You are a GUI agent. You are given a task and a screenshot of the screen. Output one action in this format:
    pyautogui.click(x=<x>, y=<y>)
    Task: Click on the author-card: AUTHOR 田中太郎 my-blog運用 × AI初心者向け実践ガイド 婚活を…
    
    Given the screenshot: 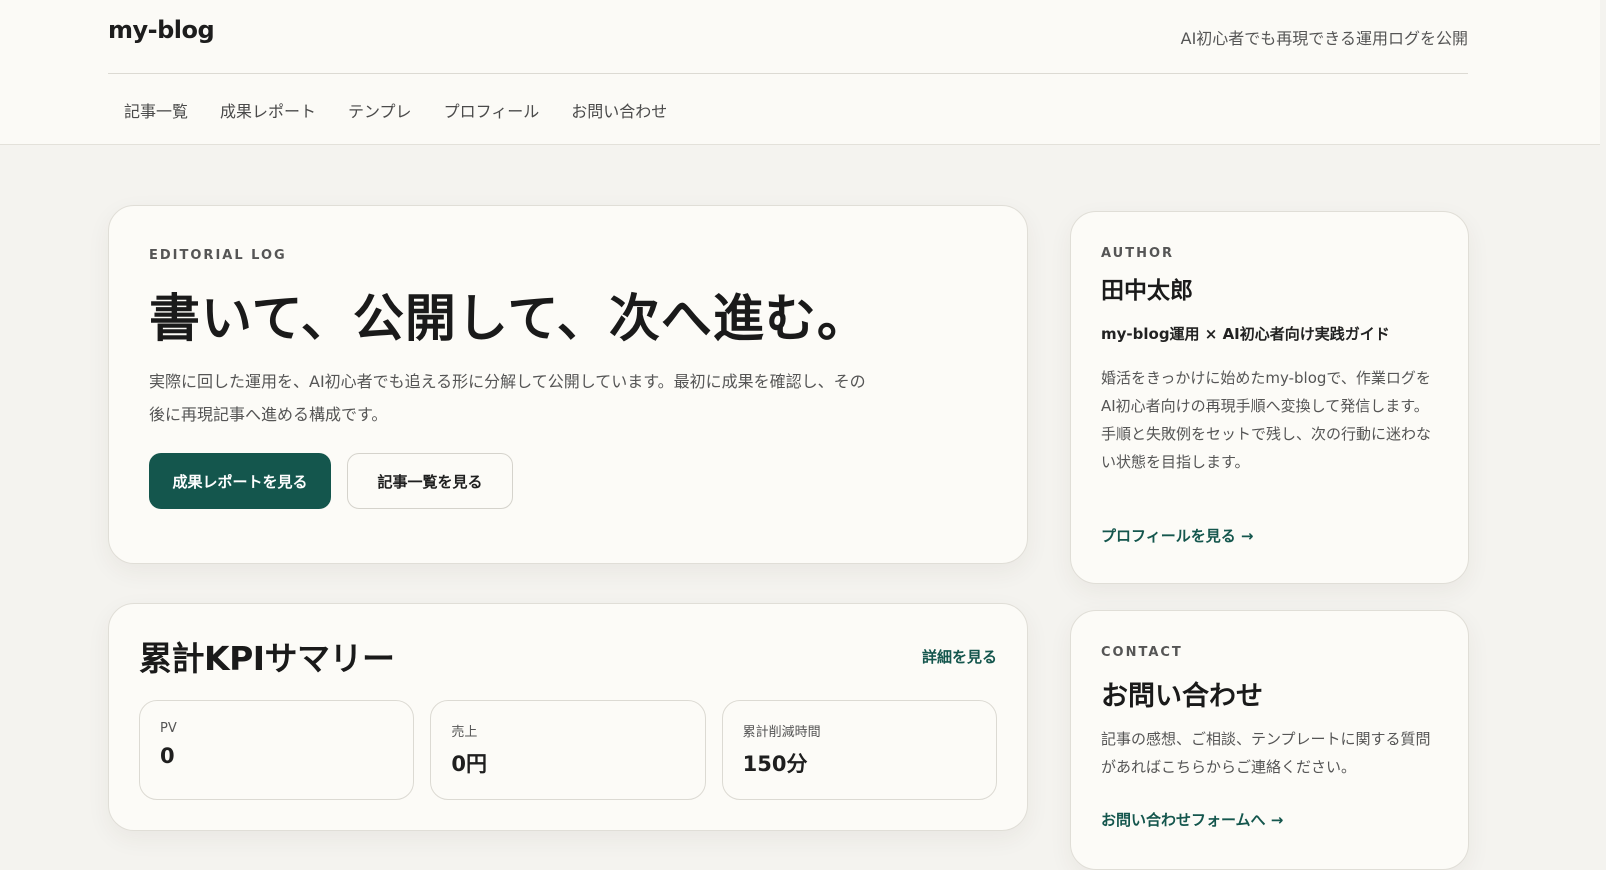 What is the action you would take?
    pyautogui.click(x=1269, y=397)
    